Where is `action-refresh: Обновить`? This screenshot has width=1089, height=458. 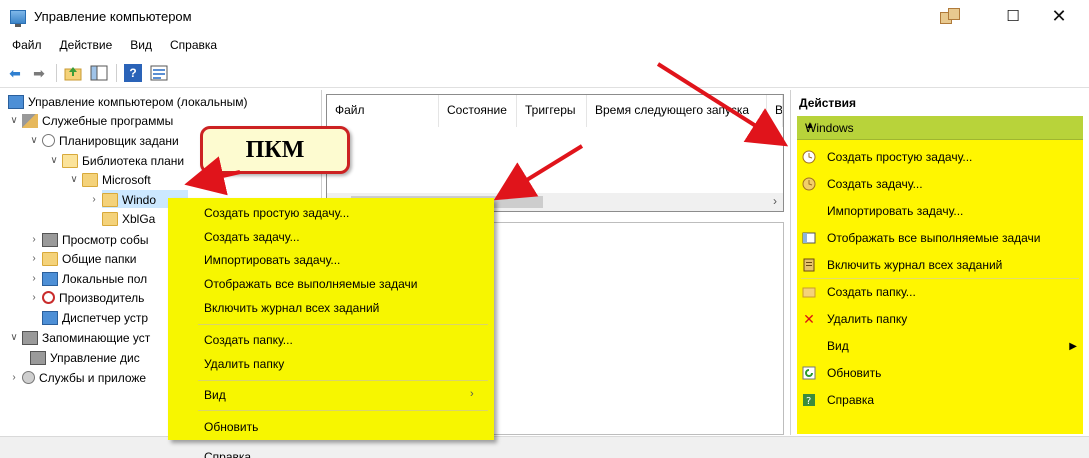 action-refresh: Обновить is located at coordinates (940, 373).